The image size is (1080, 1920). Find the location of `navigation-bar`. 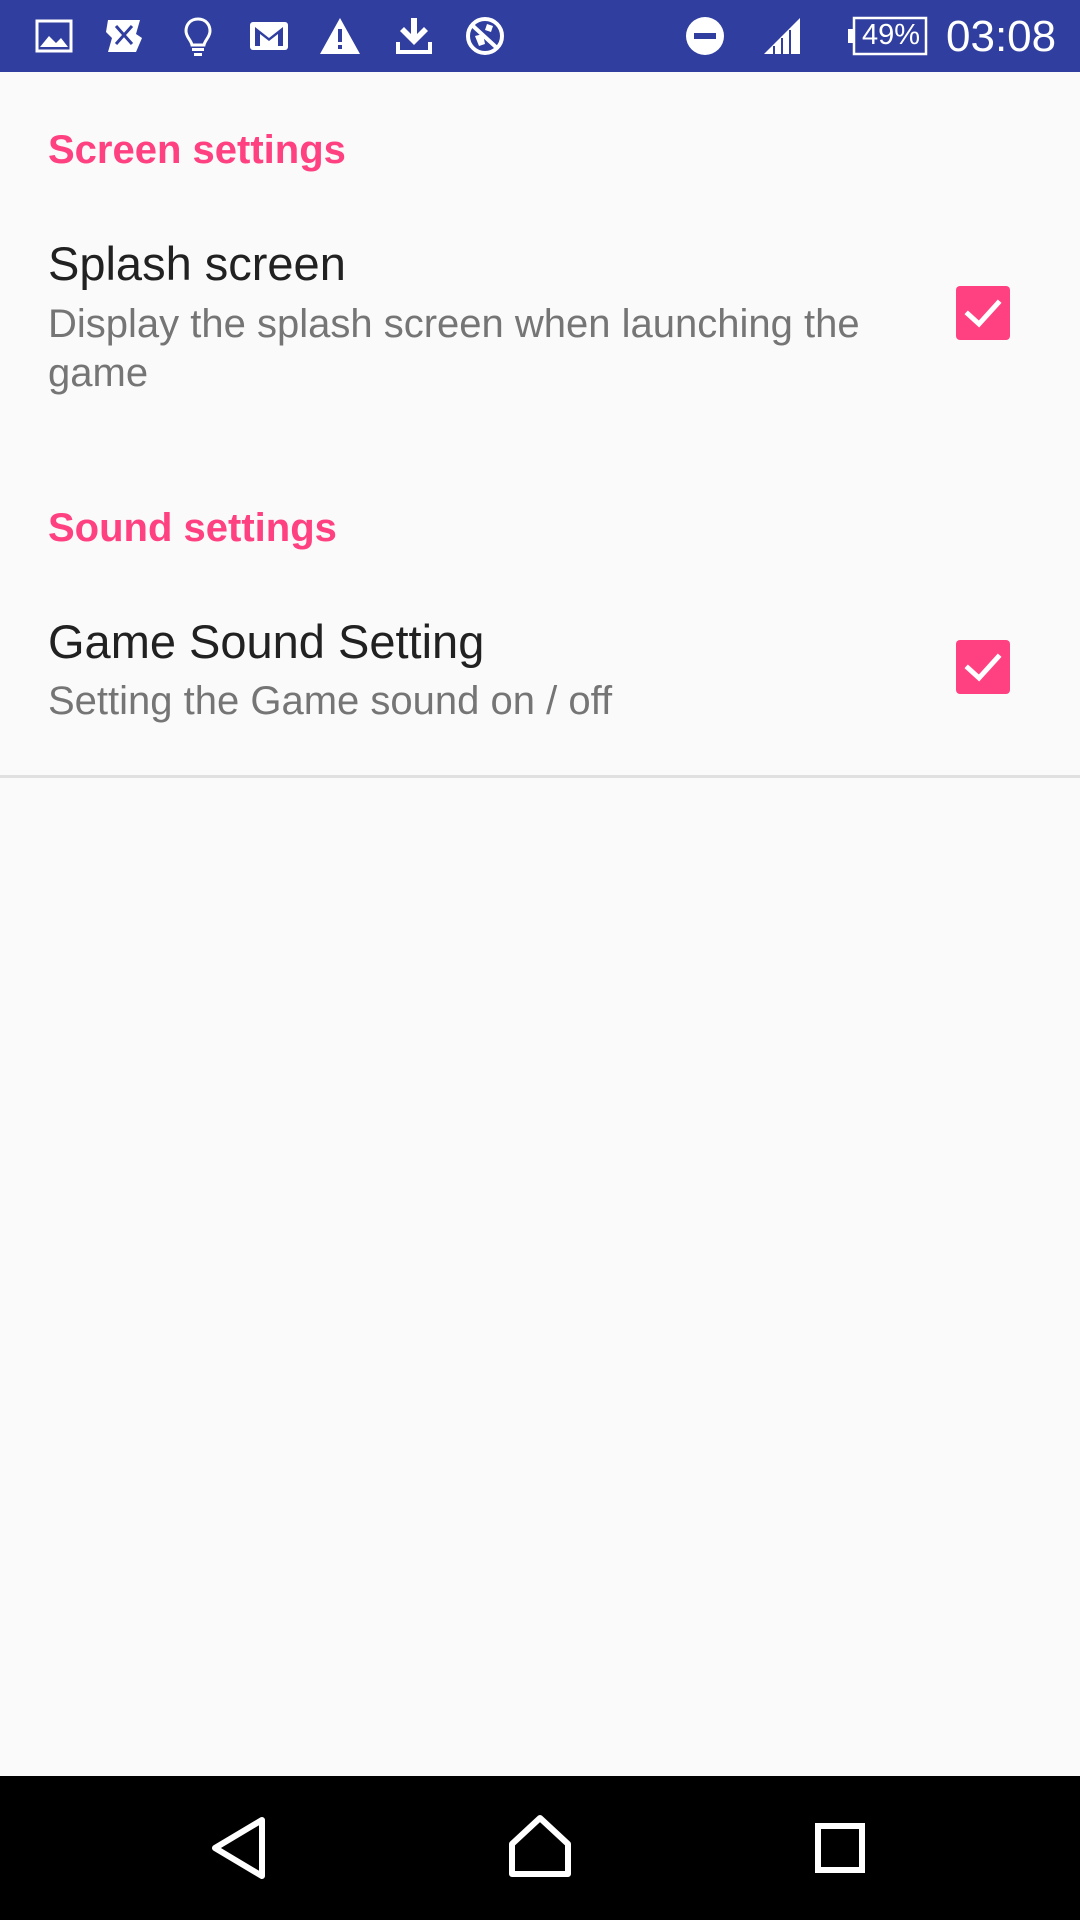

navigation-bar is located at coordinates (540, 1848).